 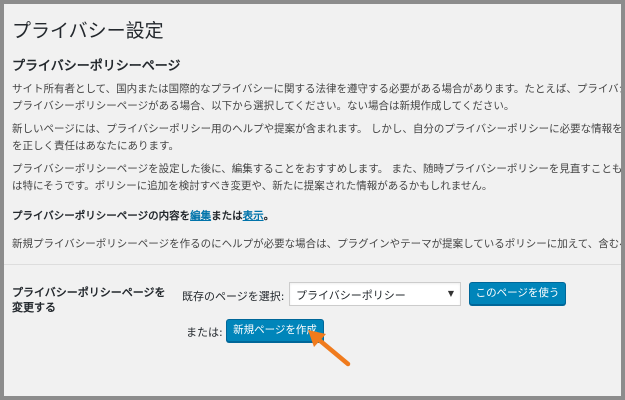 I want to click on page-select-value: プライバシーポリシー, so click(x=351, y=295).